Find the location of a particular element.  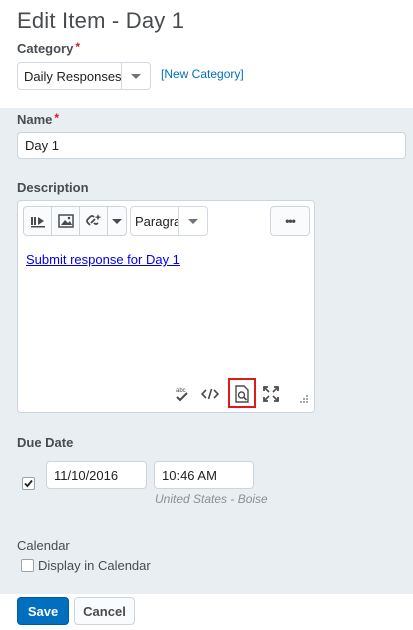

name-label-text: Name is located at coordinates (35, 119).